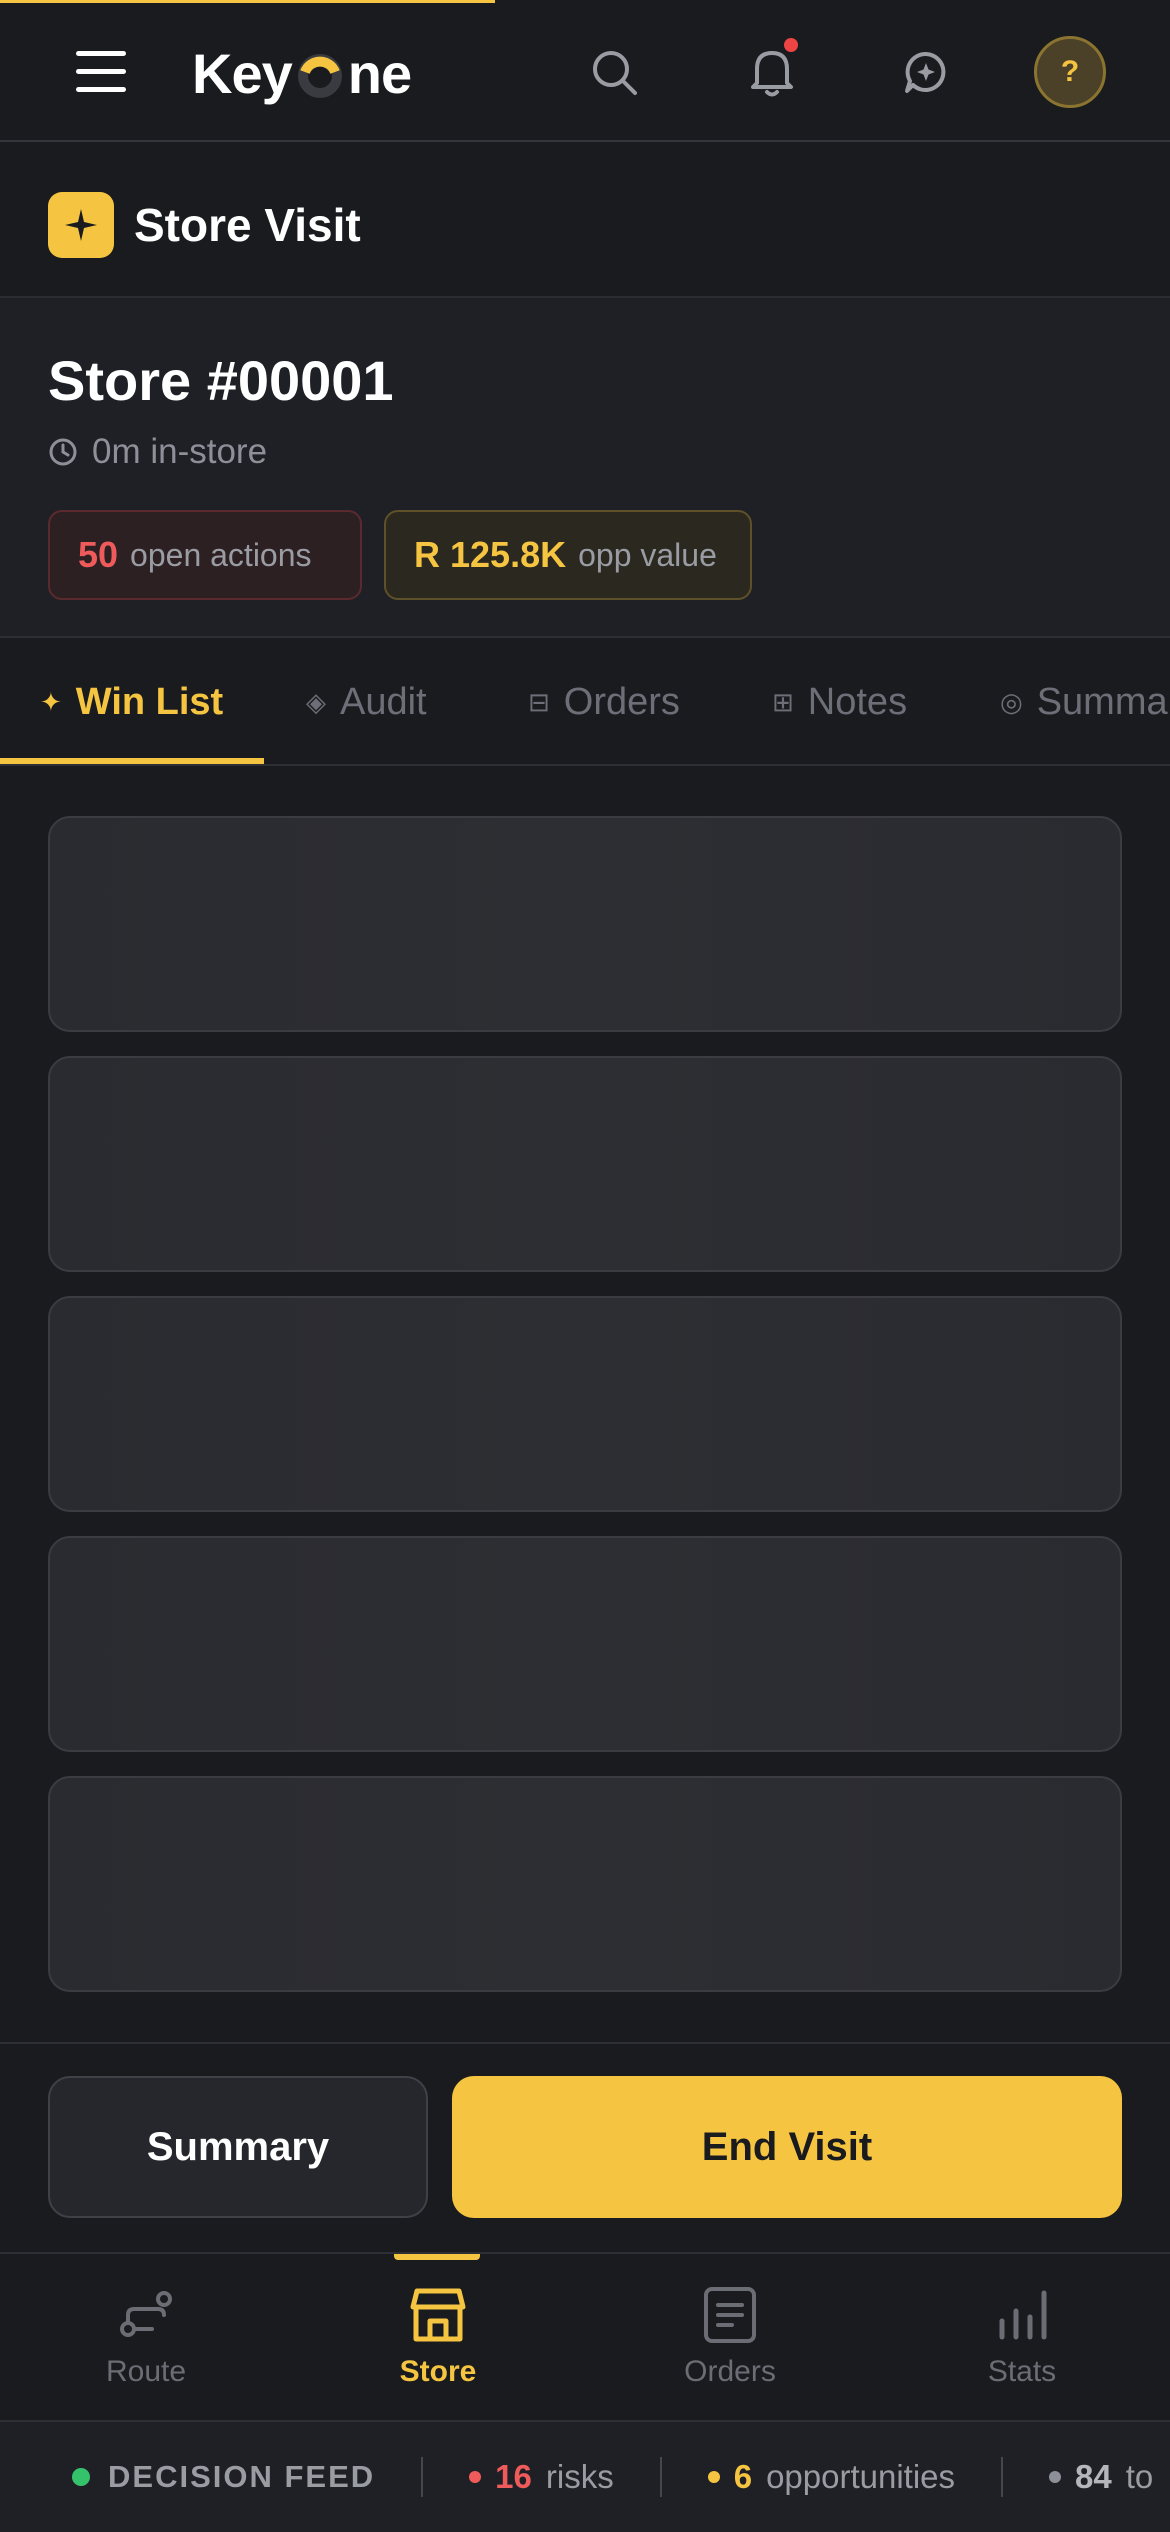 The width and height of the screenshot is (1170, 2532). I want to click on tab-orders: ⊟ Orders, so click(604, 701).